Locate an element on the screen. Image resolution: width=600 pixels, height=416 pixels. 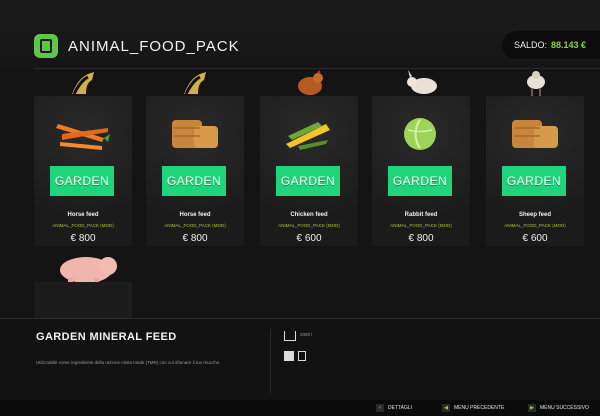
details-label: DETTAGLI is located at coordinates (400, 408).